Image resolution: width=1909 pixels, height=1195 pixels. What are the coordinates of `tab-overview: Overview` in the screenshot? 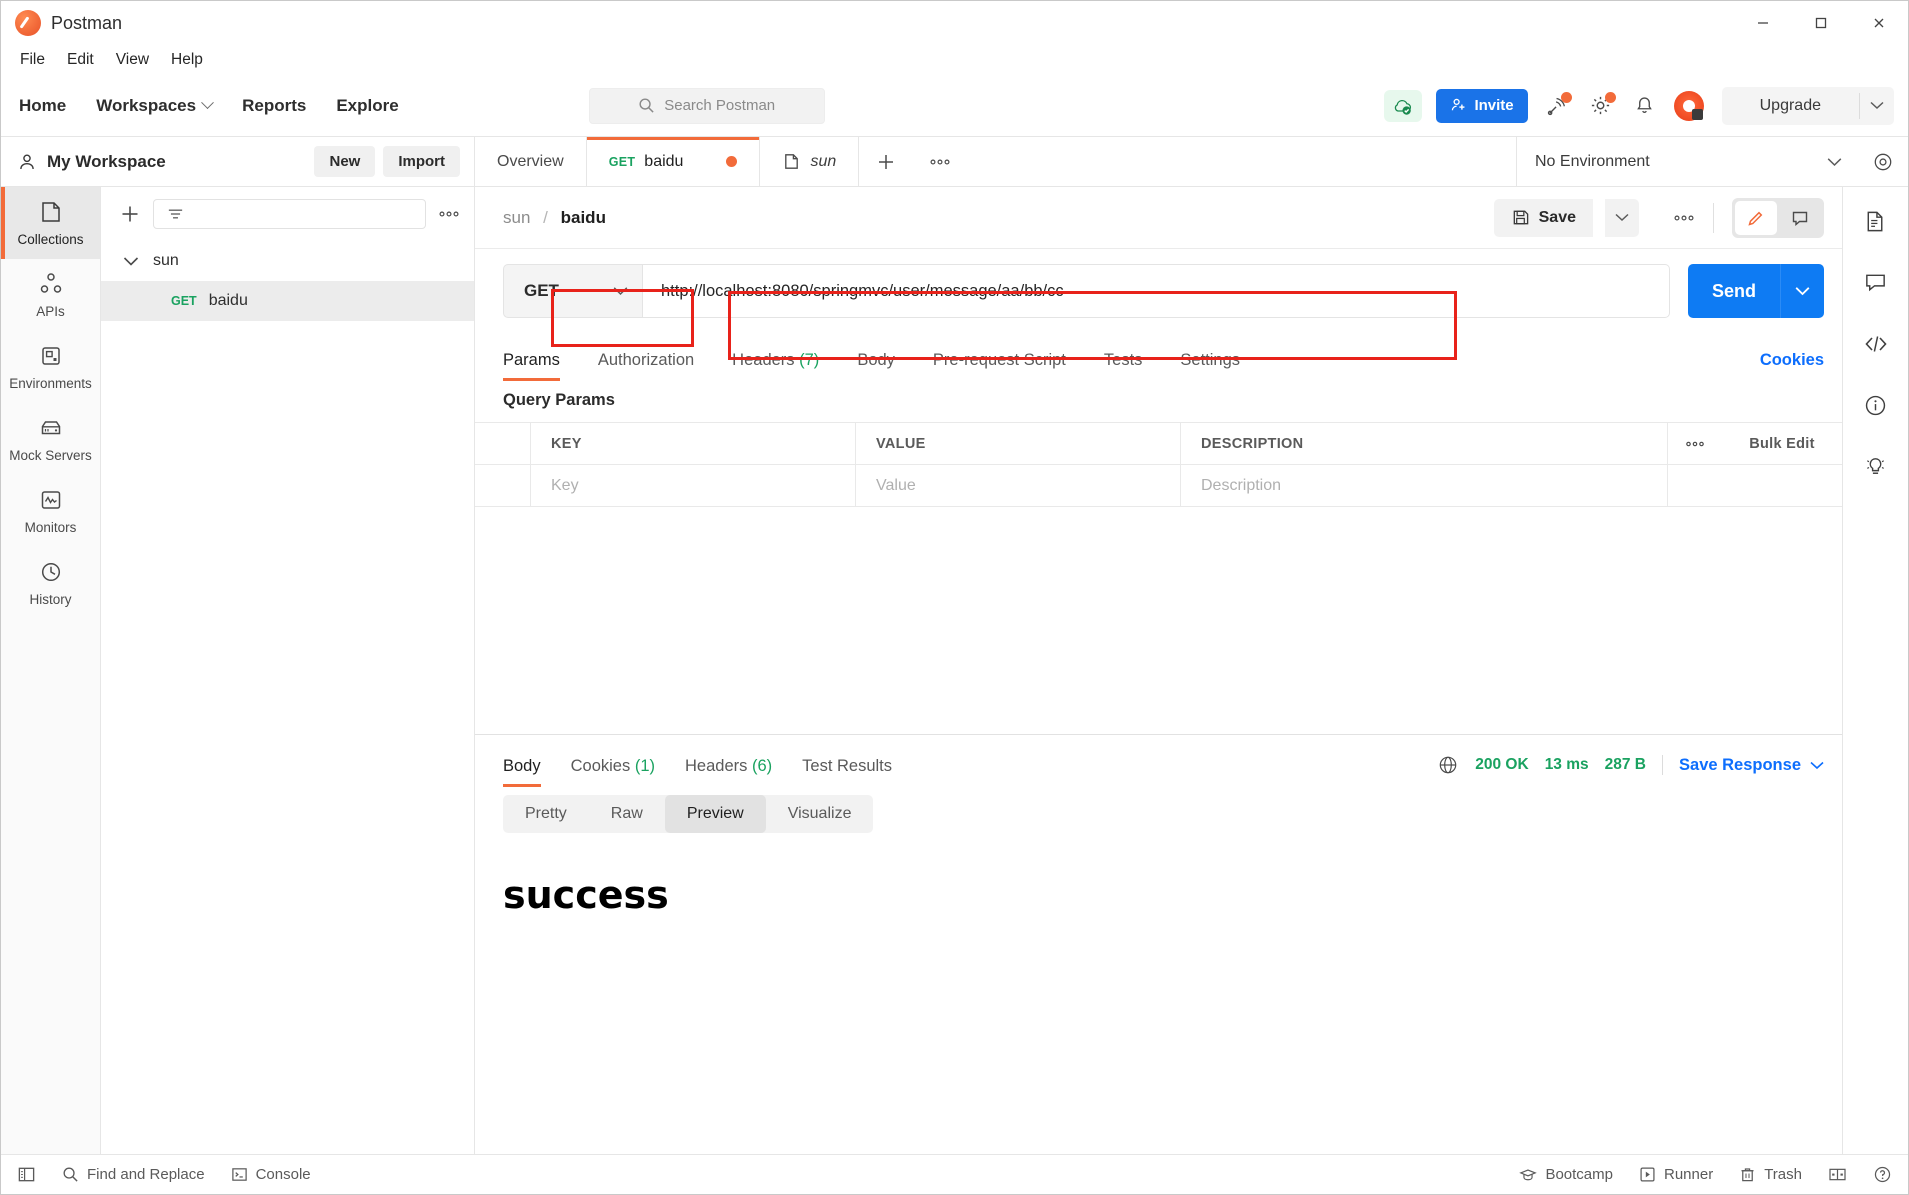 It's located at (531, 161).